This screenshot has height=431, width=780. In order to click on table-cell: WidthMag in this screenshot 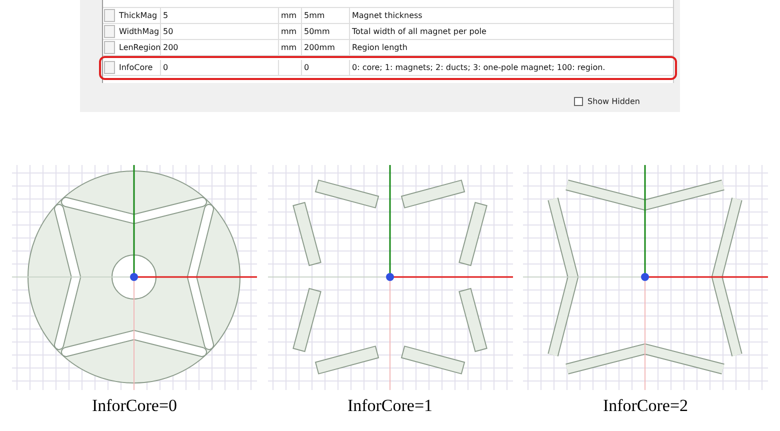, I will do `click(139, 31)`.